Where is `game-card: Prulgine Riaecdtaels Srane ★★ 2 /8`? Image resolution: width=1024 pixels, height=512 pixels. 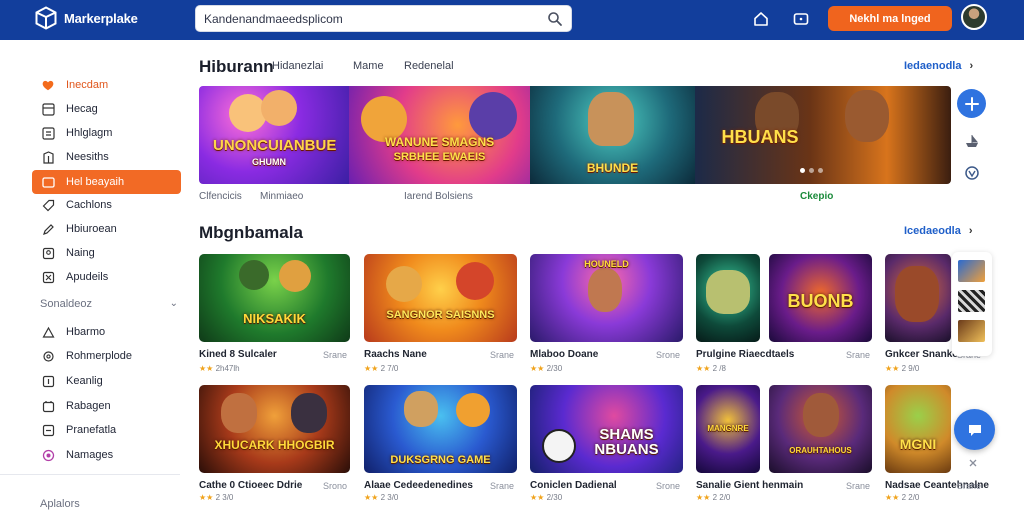 game-card: Prulgine Riaecdtaels Srane ★★ 2 /8 is located at coordinates (783, 313).